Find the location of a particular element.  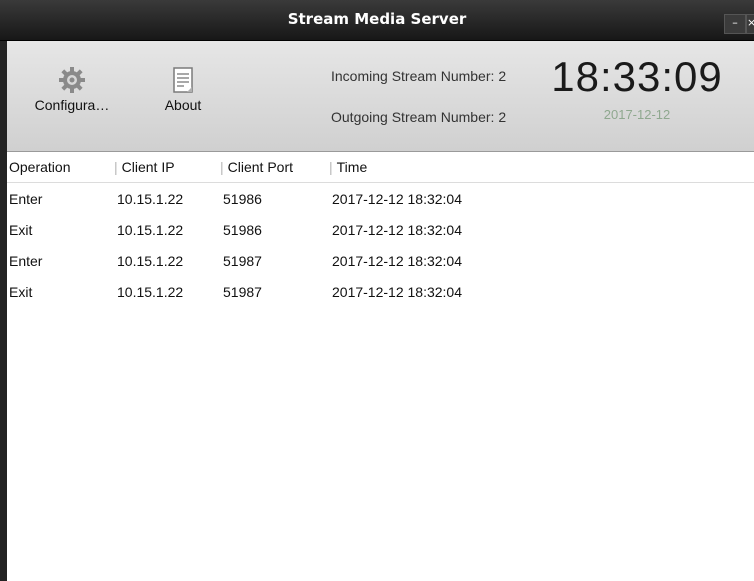

title-bar: Stream Media Server – × is located at coordinates (377, 20).